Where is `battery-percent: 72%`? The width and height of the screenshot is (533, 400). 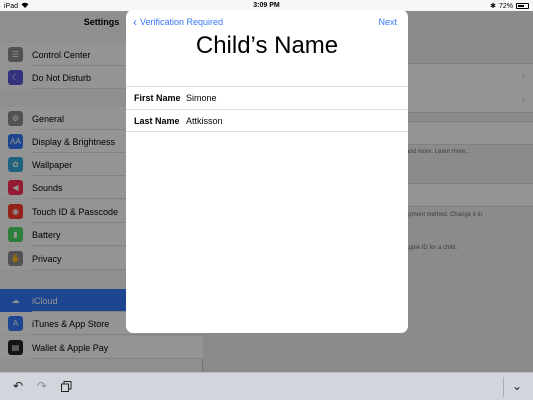
battery-percent: 72% is located at coordinates (505, 6).